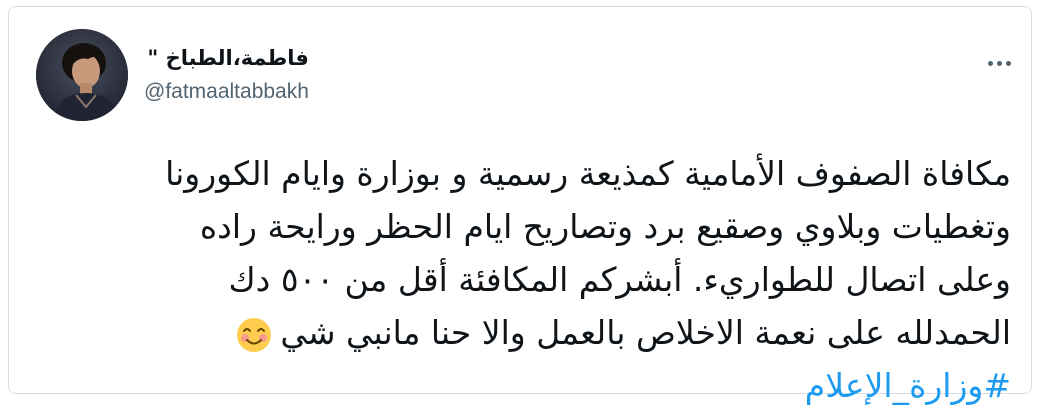  I want to click on profile-photo-icon, so click(82, 75).